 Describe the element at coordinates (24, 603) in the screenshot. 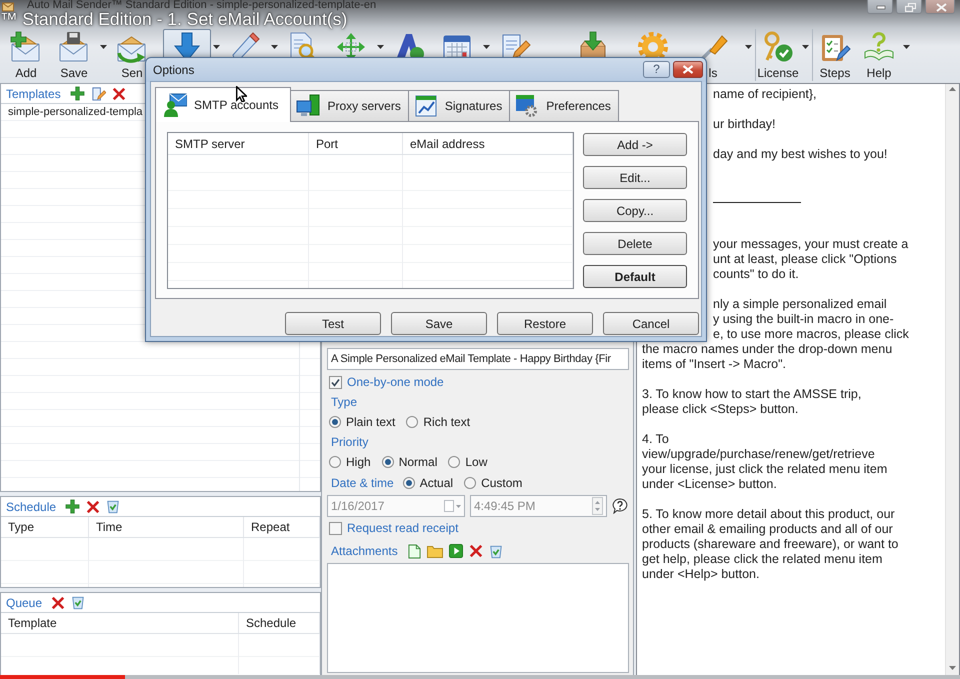

I see `panel-title: Queue` at that location.